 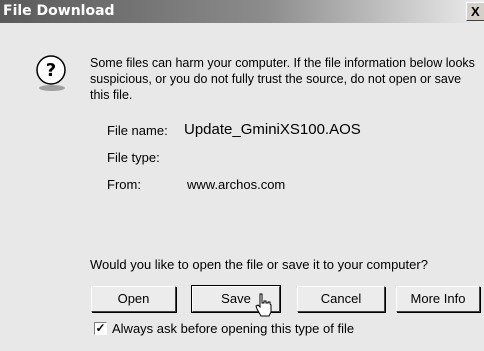 I want to click on always-ask-checkbox: ✓, so click(x=100, y=328).